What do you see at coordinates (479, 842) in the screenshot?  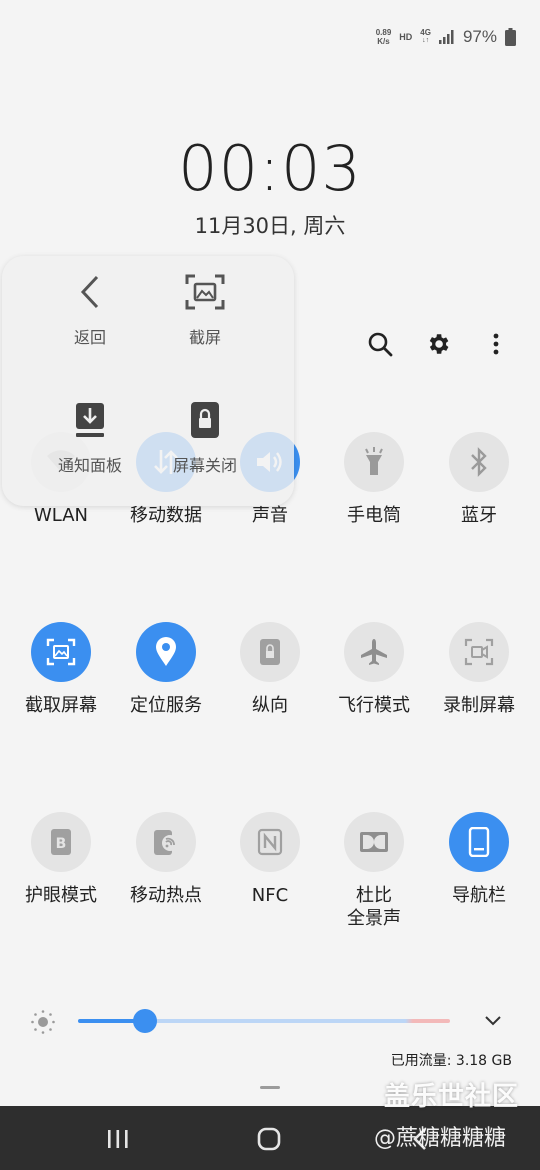 I see `navigation-bar-icon` at bounding box center [479, 842].